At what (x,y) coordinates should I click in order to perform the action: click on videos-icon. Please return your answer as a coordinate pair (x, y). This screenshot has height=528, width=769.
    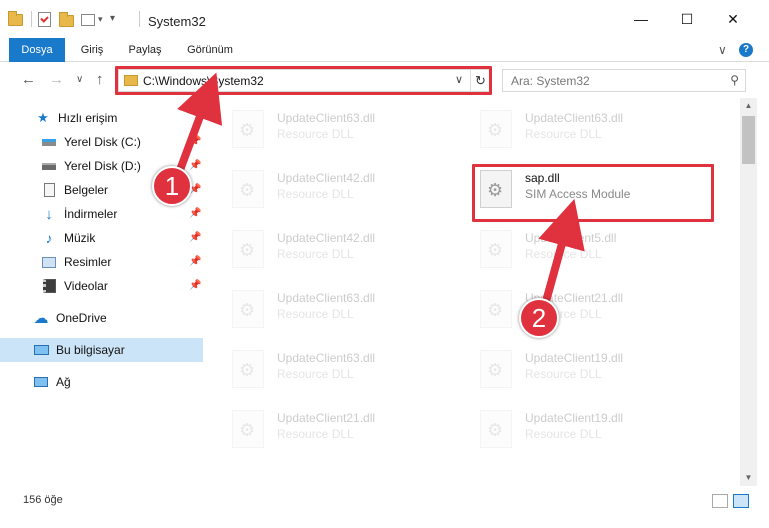
    Looking at the image, I should click on (49, 286).